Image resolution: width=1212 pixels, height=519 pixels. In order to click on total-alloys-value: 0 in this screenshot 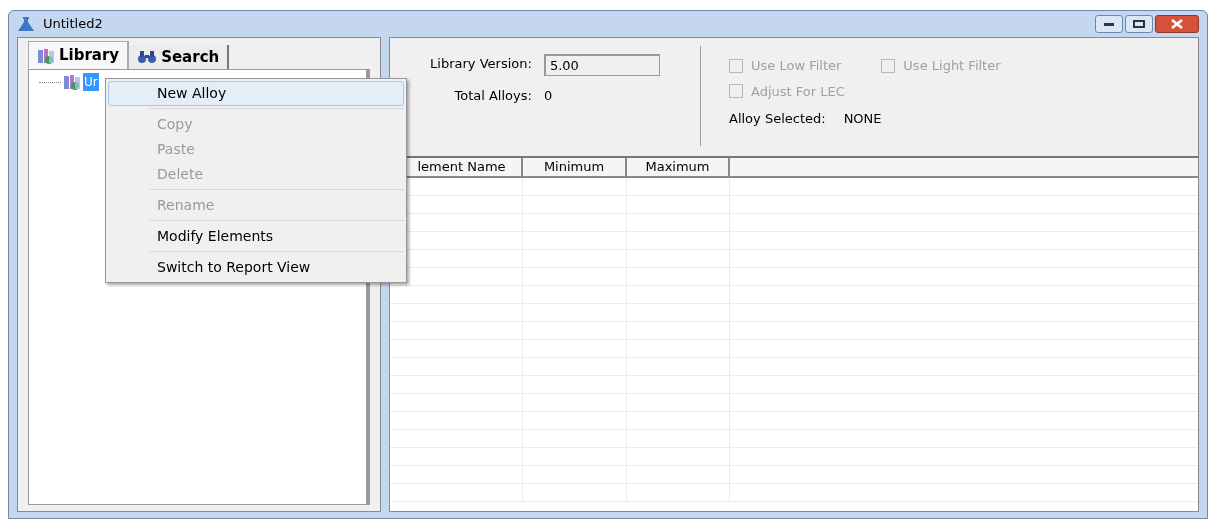, I will do `click(548, 96)`.